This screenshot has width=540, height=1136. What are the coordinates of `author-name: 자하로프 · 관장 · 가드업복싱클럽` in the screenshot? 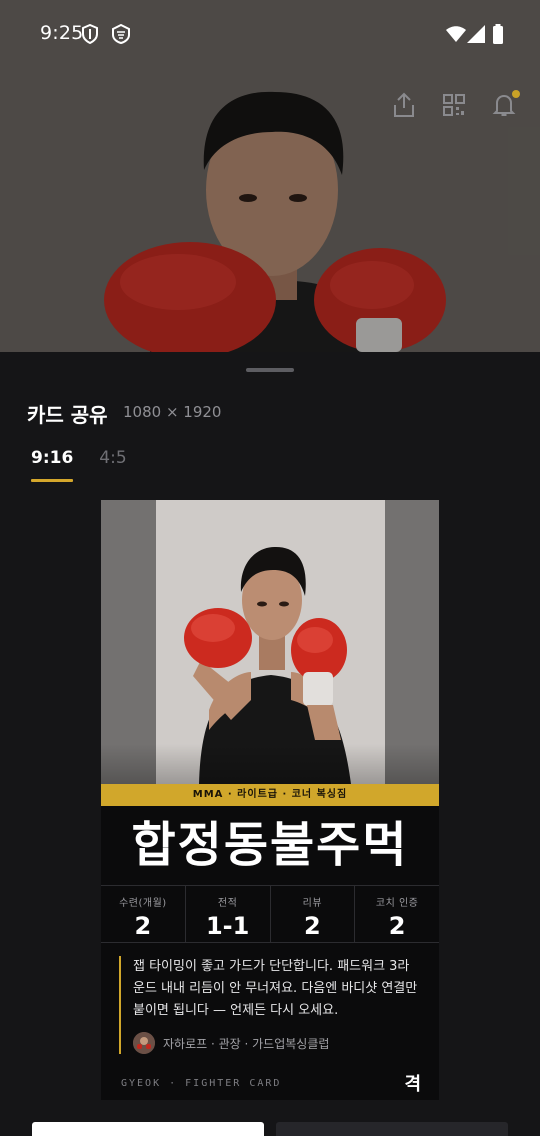 It's located at (246, 1043).